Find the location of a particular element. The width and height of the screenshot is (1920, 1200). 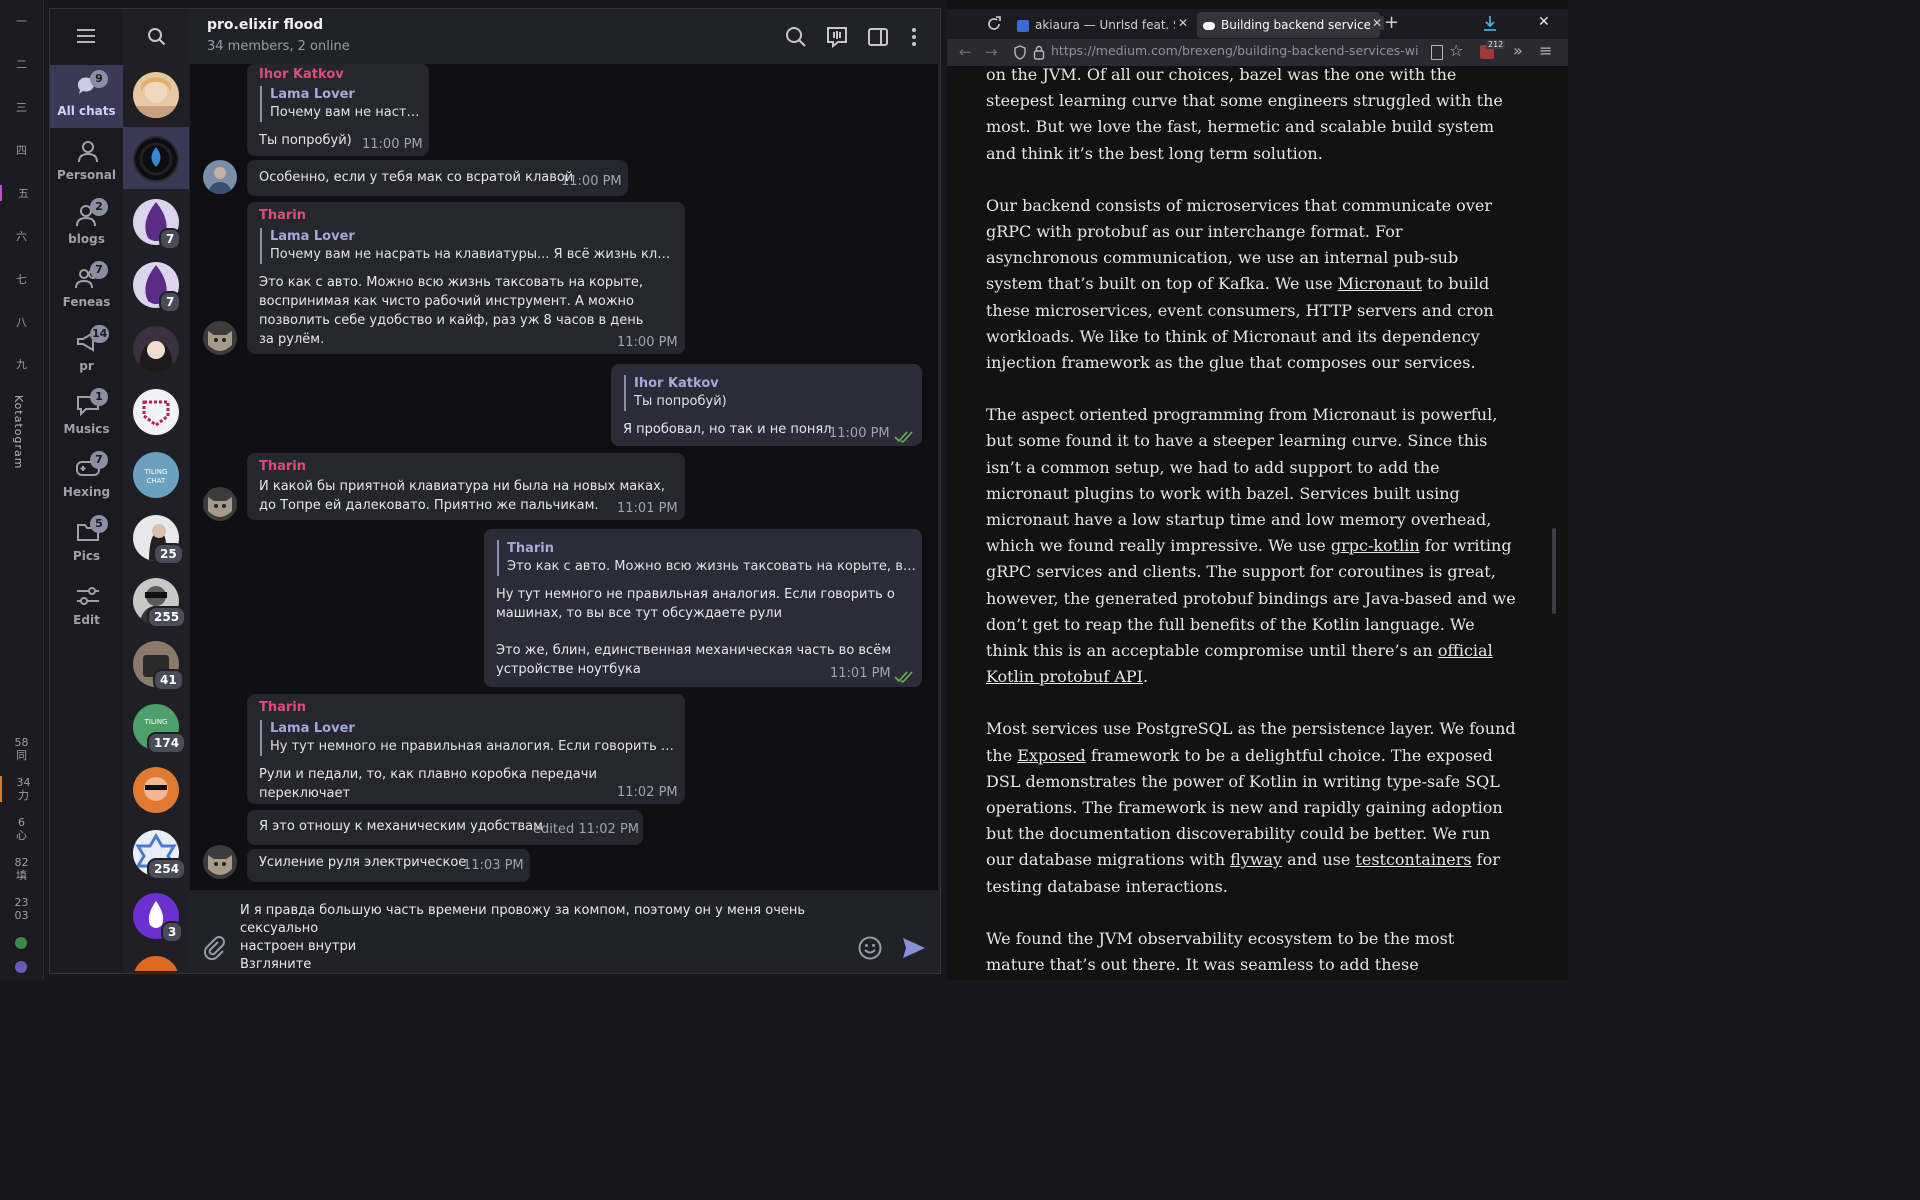

chat-unread-badge: 255 is located at coordinates (167, 617).